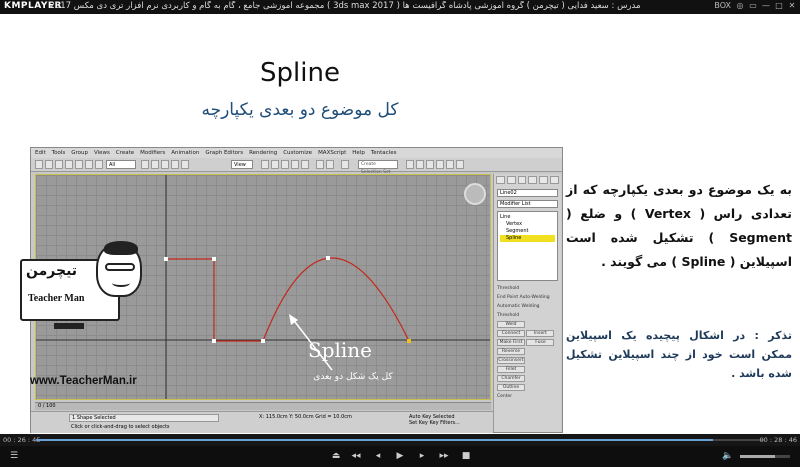  I want to click on link-icon, so click(59, 164).